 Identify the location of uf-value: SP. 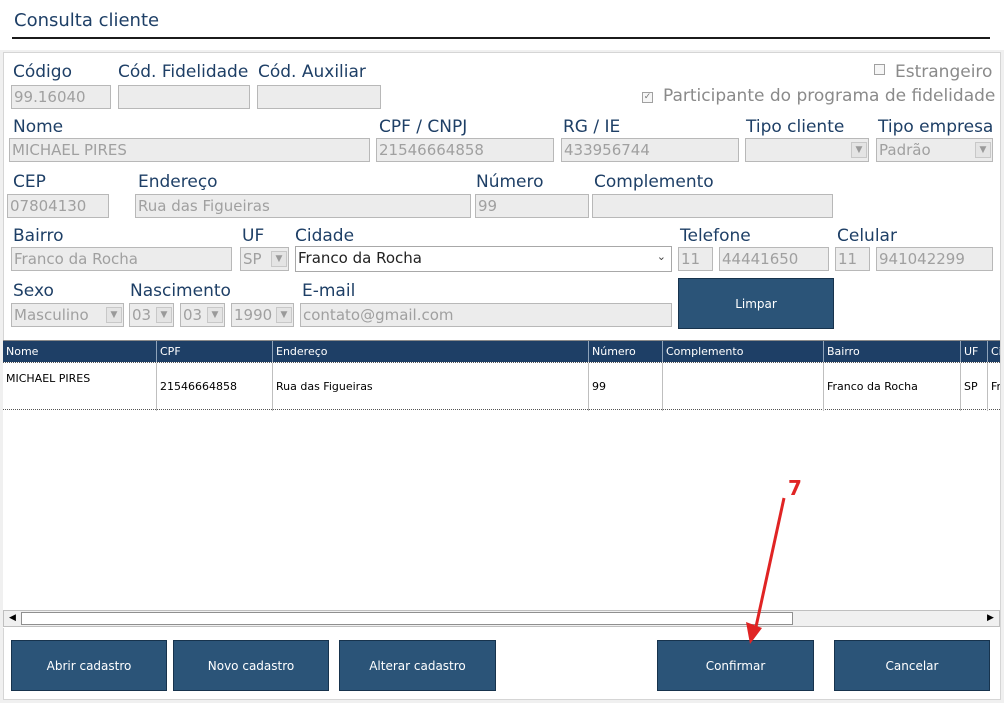
(252, 259).